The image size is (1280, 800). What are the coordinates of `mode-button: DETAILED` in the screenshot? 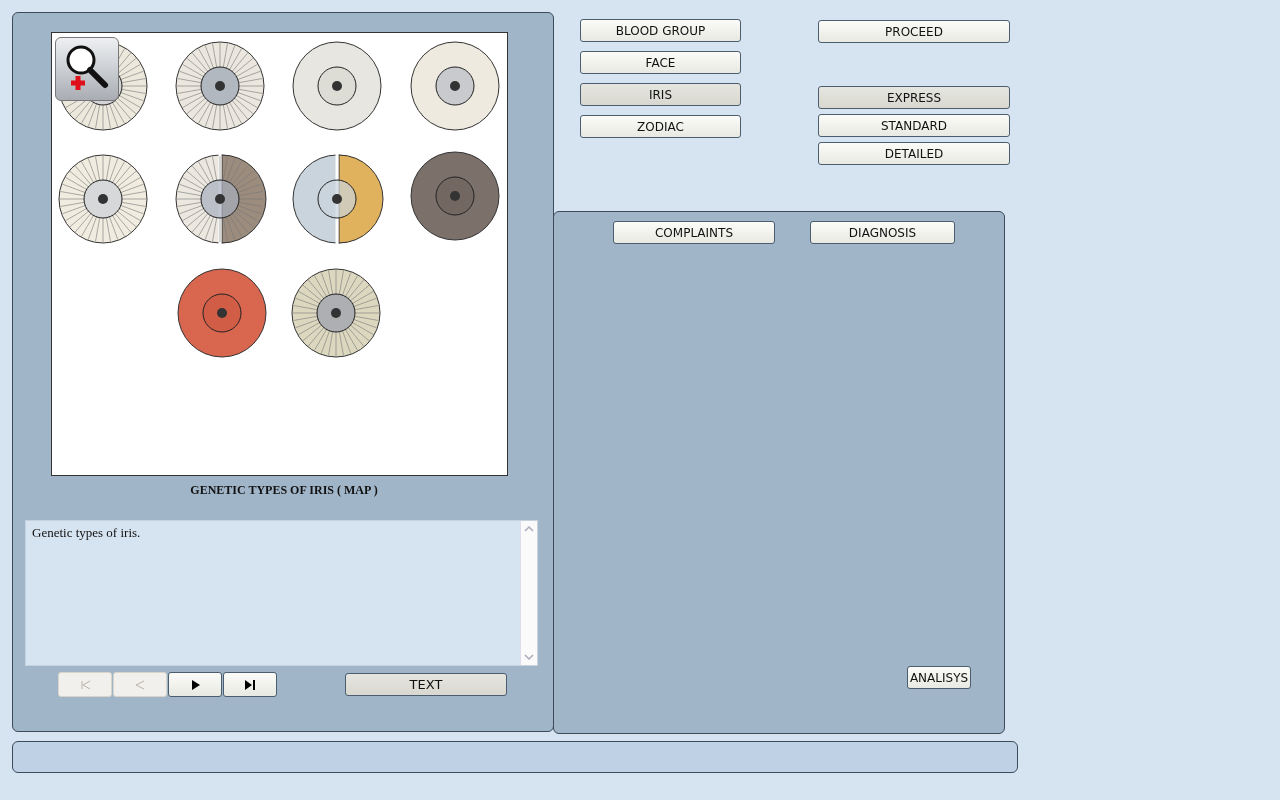 It's located at (914, 153).